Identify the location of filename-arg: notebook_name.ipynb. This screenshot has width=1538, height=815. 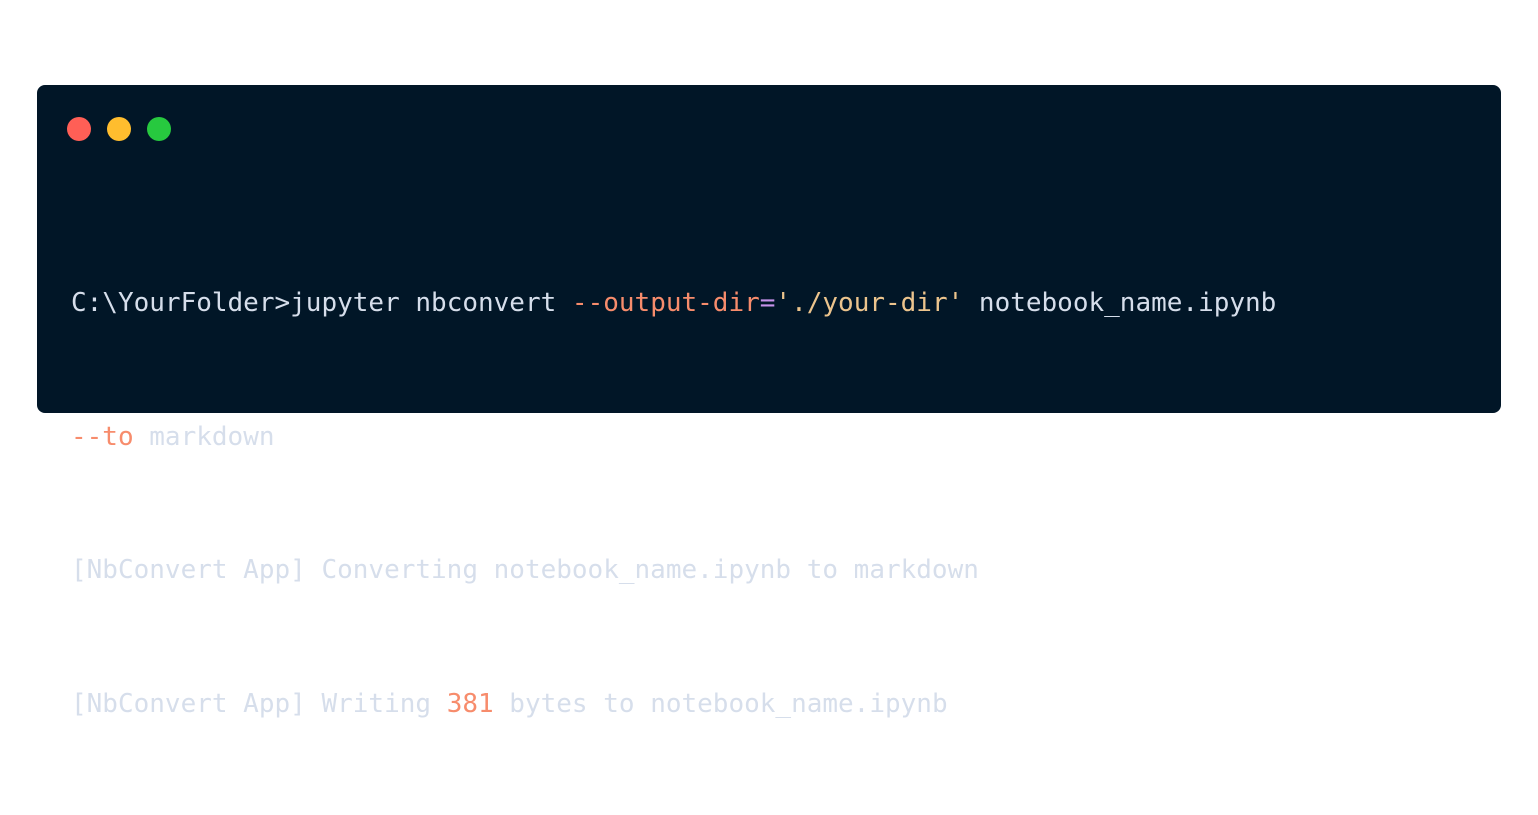
(1120, 303).